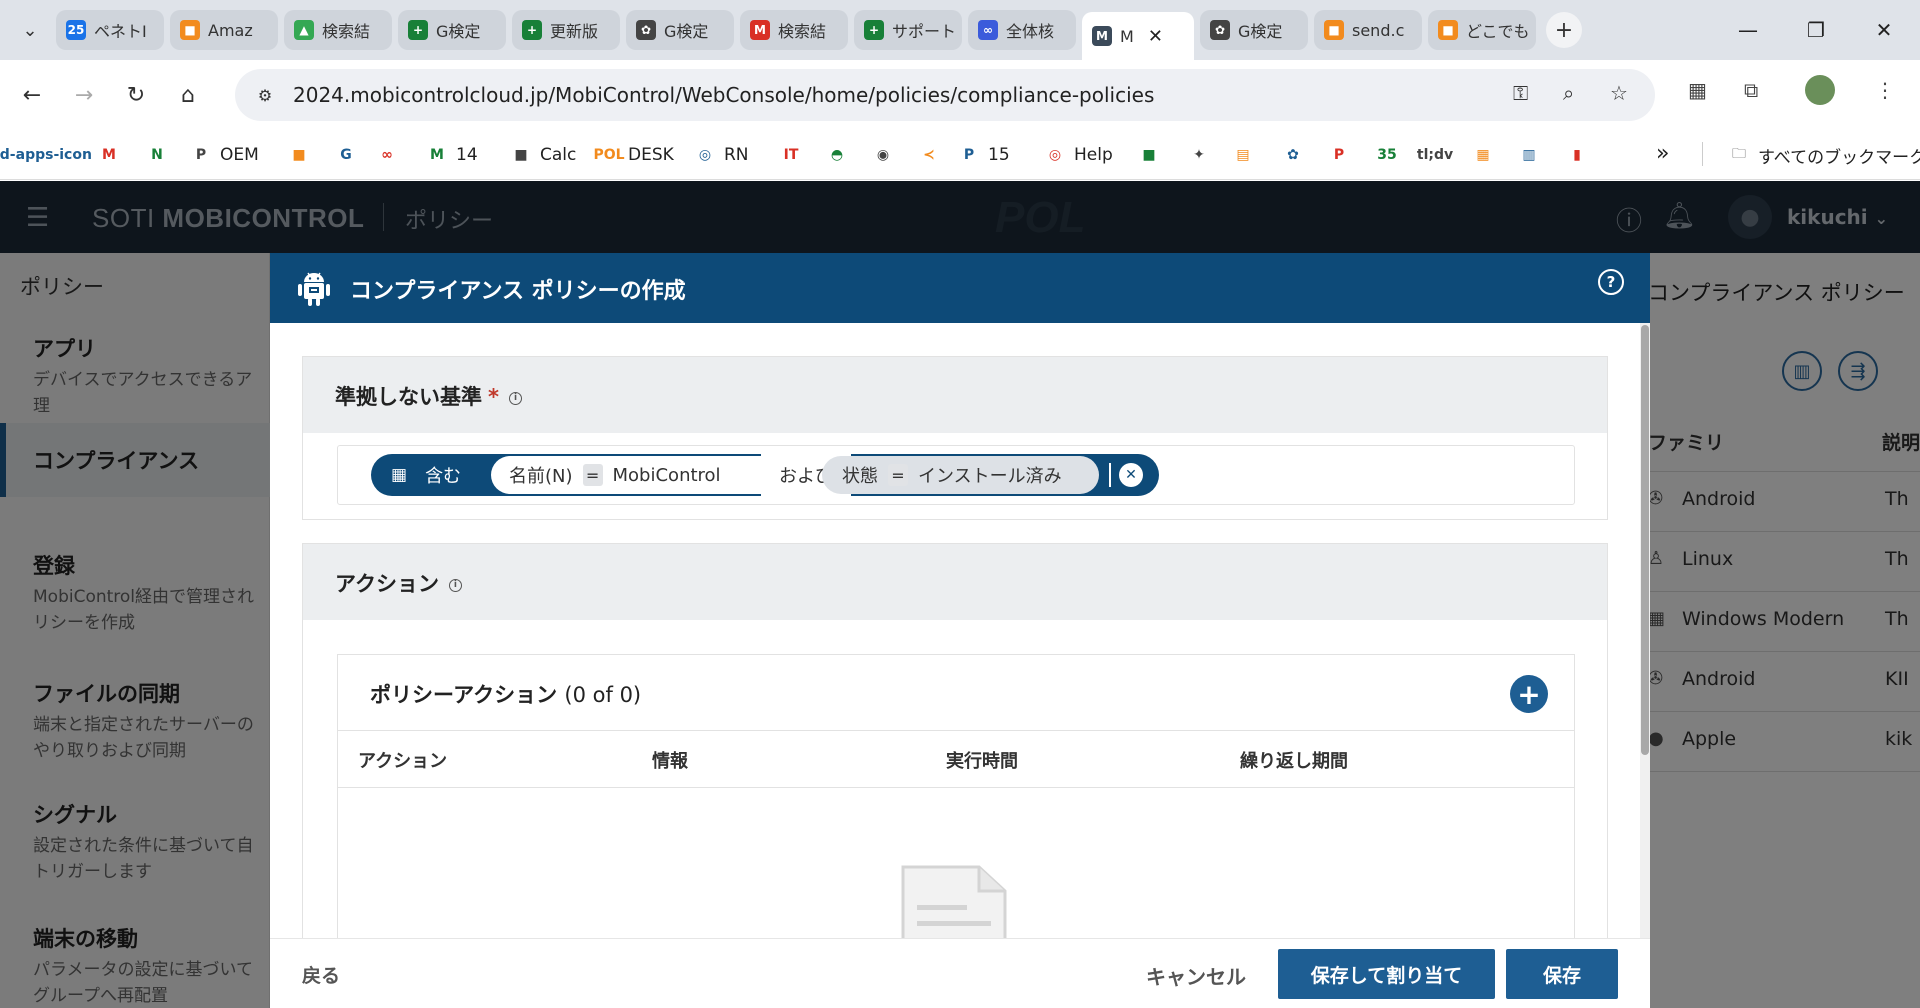 Image resolution: width=1920 pixels, height=1008 pixels. I want to click on bookmark-item: N, so click(161, 155).